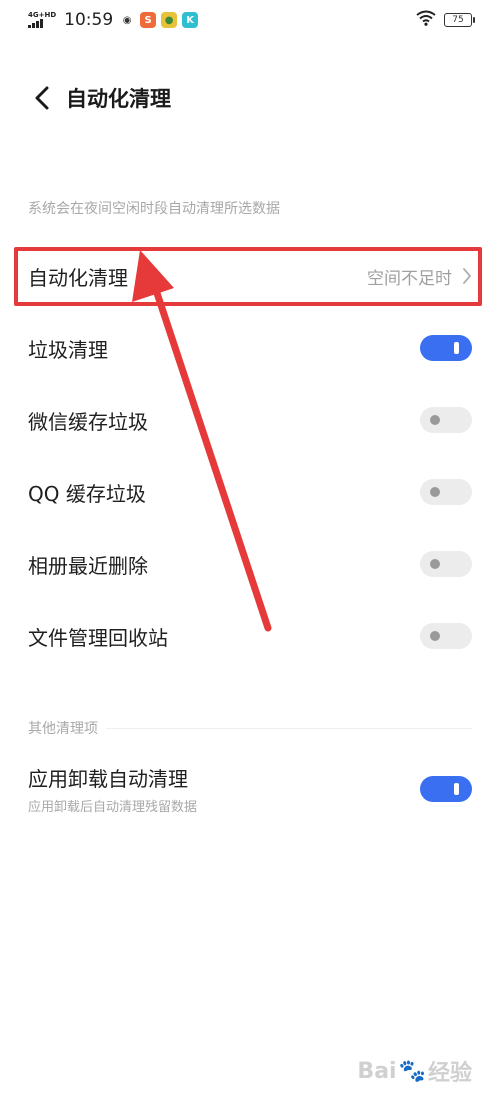 The image size is (500, 1111). I want to click on watermark-text-right: 经验, so click(449, 1073).